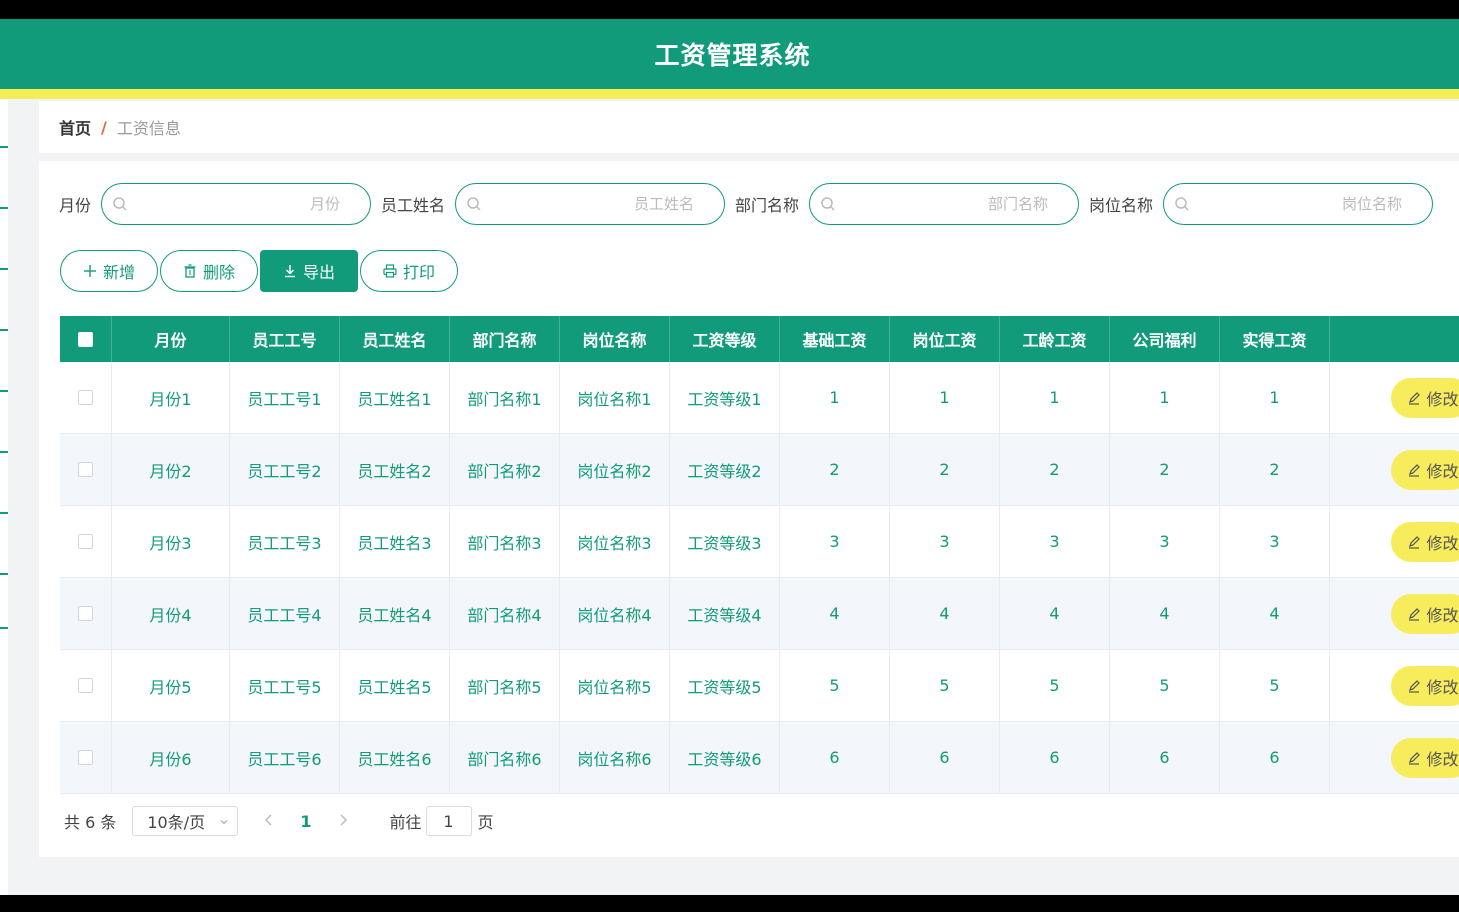 The width and height of the screenshot is (1459, 912). I want to click on search-bar: 月份 员工姓名 部门名称 岗位名称, so click(751, 204).